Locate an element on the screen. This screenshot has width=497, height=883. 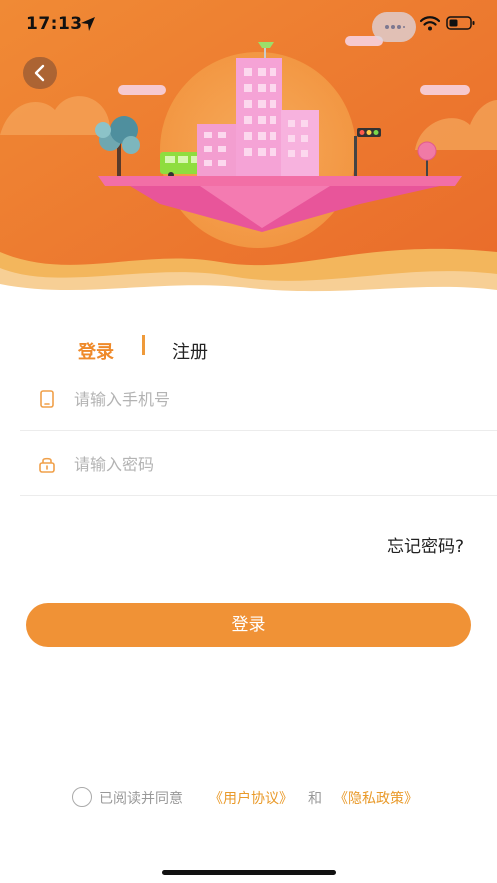
wifi-icon is located at coordinates (430, 23).